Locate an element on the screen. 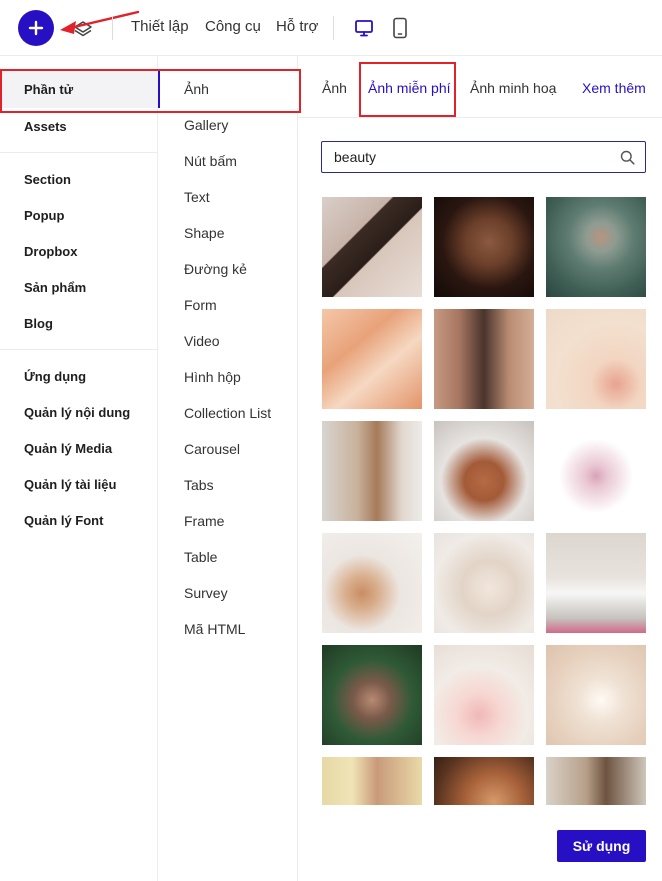  use-button: Sử dụng is located at coordinates (601, 846).